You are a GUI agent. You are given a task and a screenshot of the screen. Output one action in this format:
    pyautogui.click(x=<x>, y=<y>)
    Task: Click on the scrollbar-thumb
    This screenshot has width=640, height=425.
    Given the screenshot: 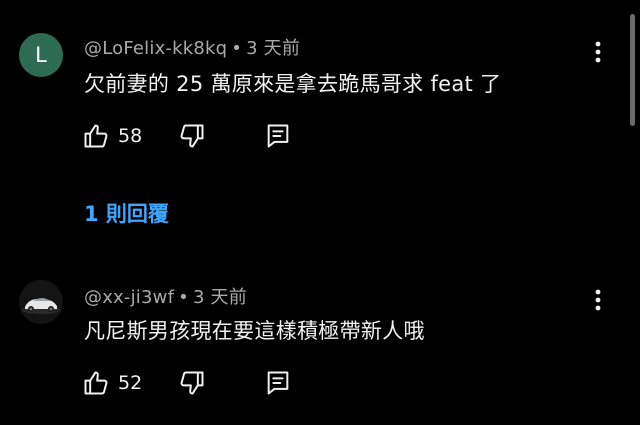 What is the action you would take?
    pyautogui.click(x=632, y=70)
    